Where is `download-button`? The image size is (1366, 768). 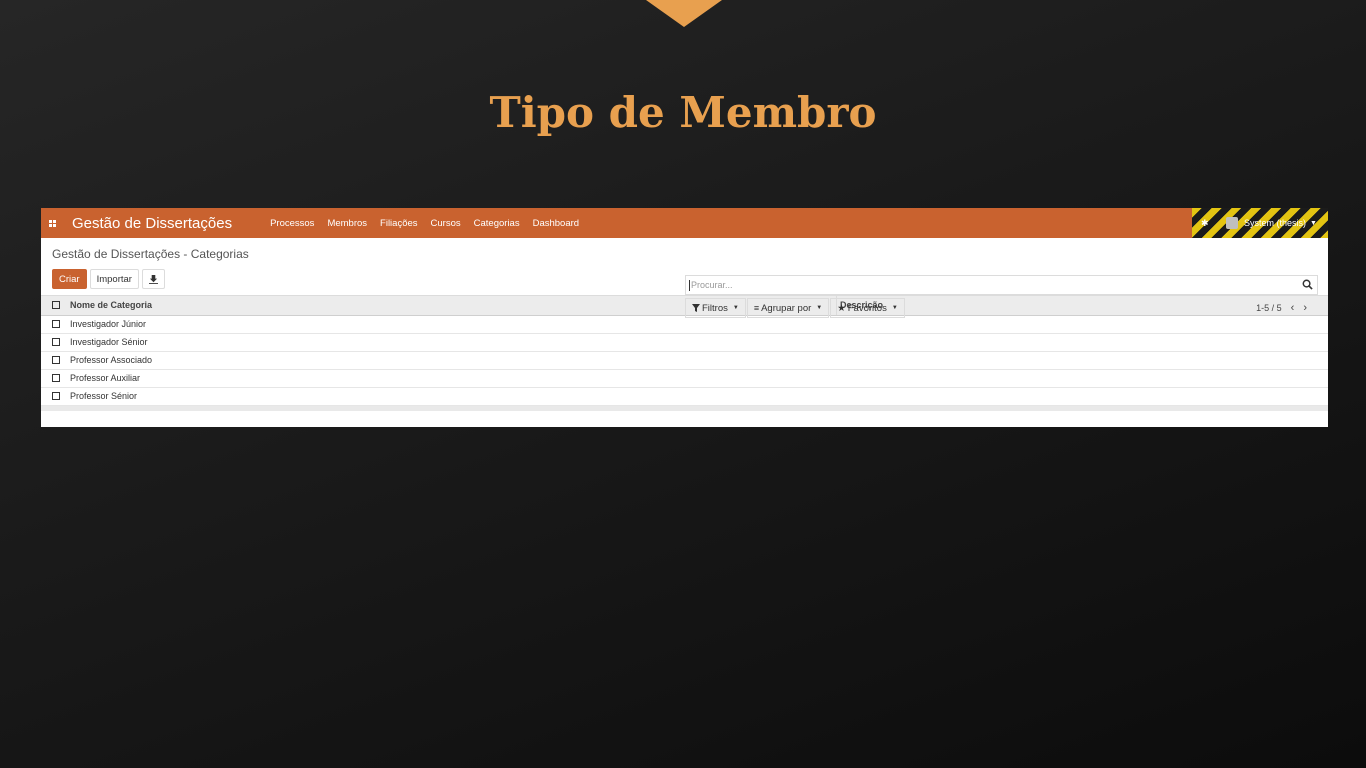
download-button is located at coordinates (153, 279).